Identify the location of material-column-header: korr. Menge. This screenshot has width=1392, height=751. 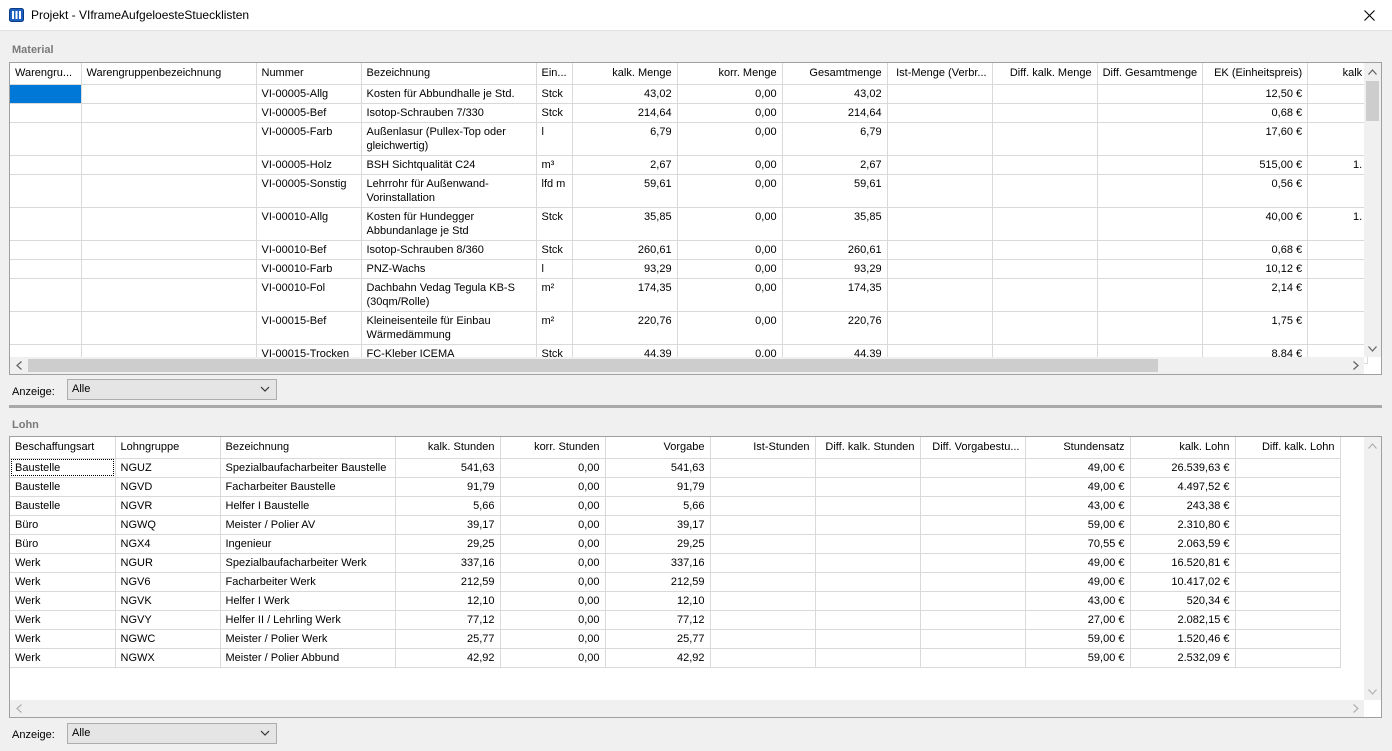
(730, 74).